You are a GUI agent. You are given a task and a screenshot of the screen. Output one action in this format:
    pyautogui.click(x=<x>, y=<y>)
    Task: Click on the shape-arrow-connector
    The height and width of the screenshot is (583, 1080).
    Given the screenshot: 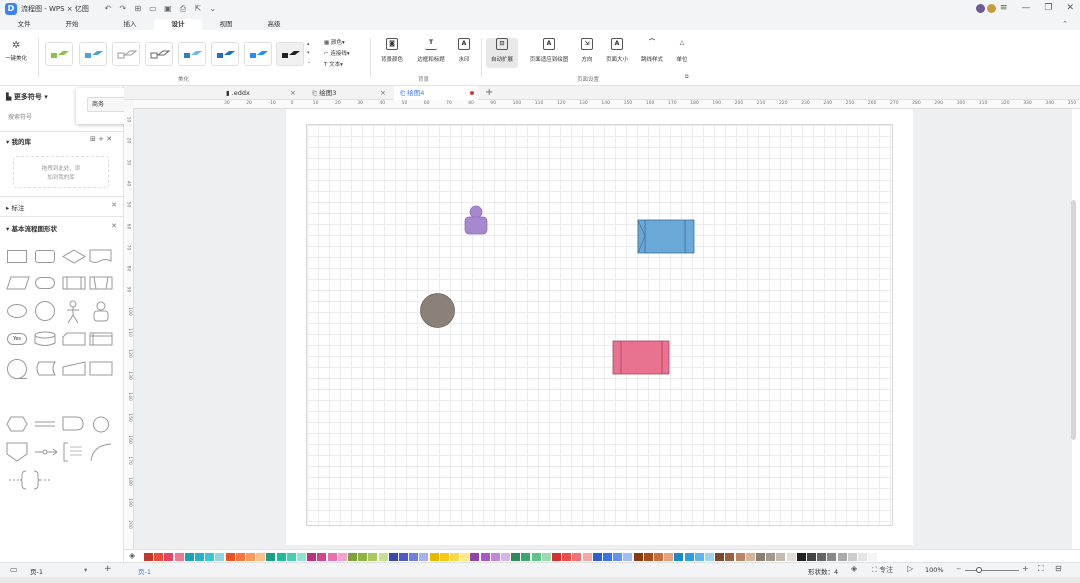 What is the action you would take?
    pyautogui.click(x=46, y=452)
    